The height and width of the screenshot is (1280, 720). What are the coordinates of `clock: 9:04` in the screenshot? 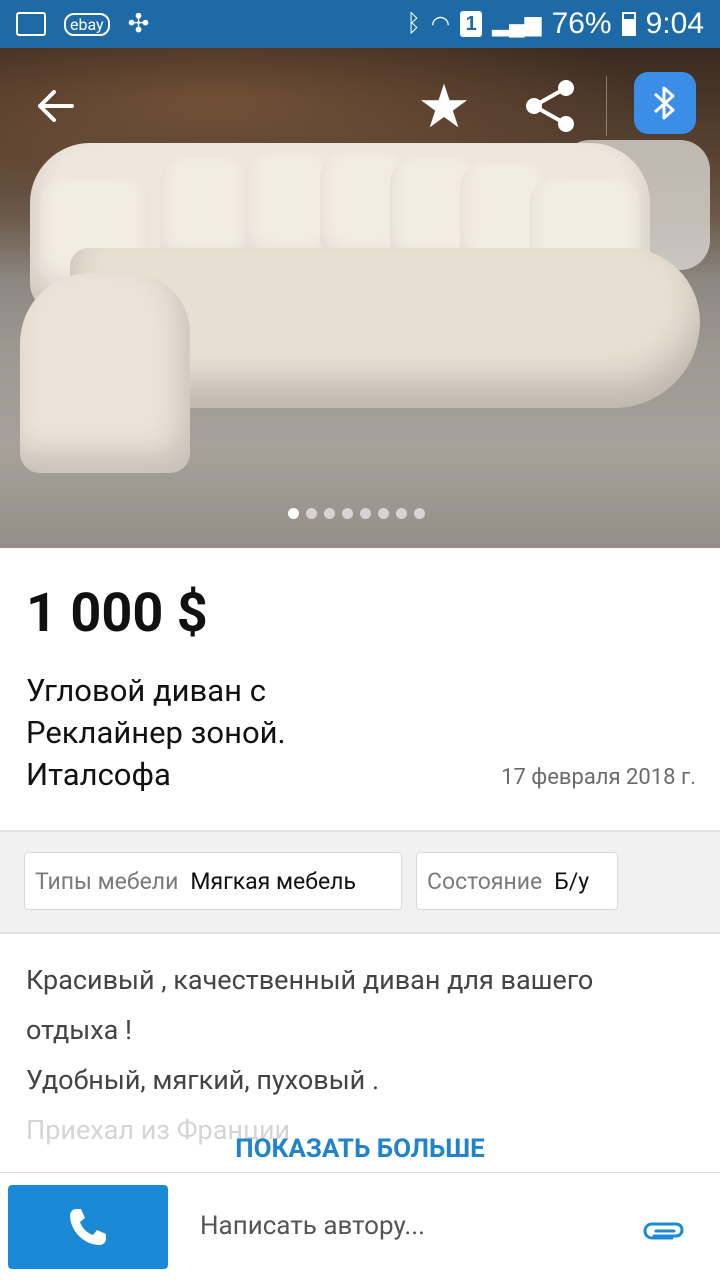 It's located at (674, 23).